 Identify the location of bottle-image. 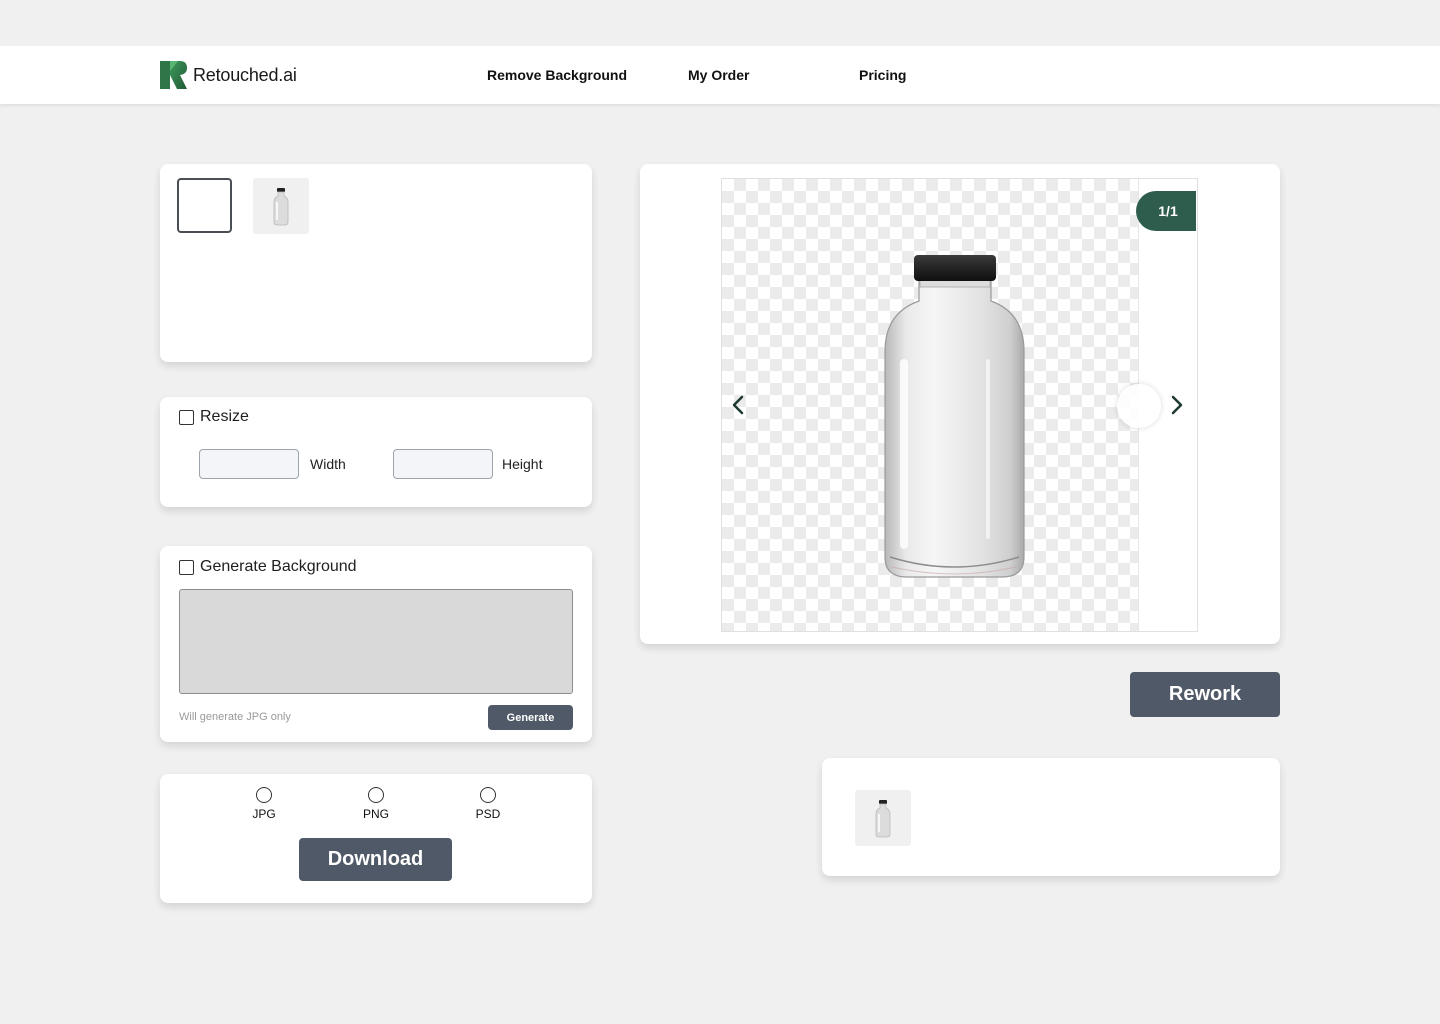
(281, 206).